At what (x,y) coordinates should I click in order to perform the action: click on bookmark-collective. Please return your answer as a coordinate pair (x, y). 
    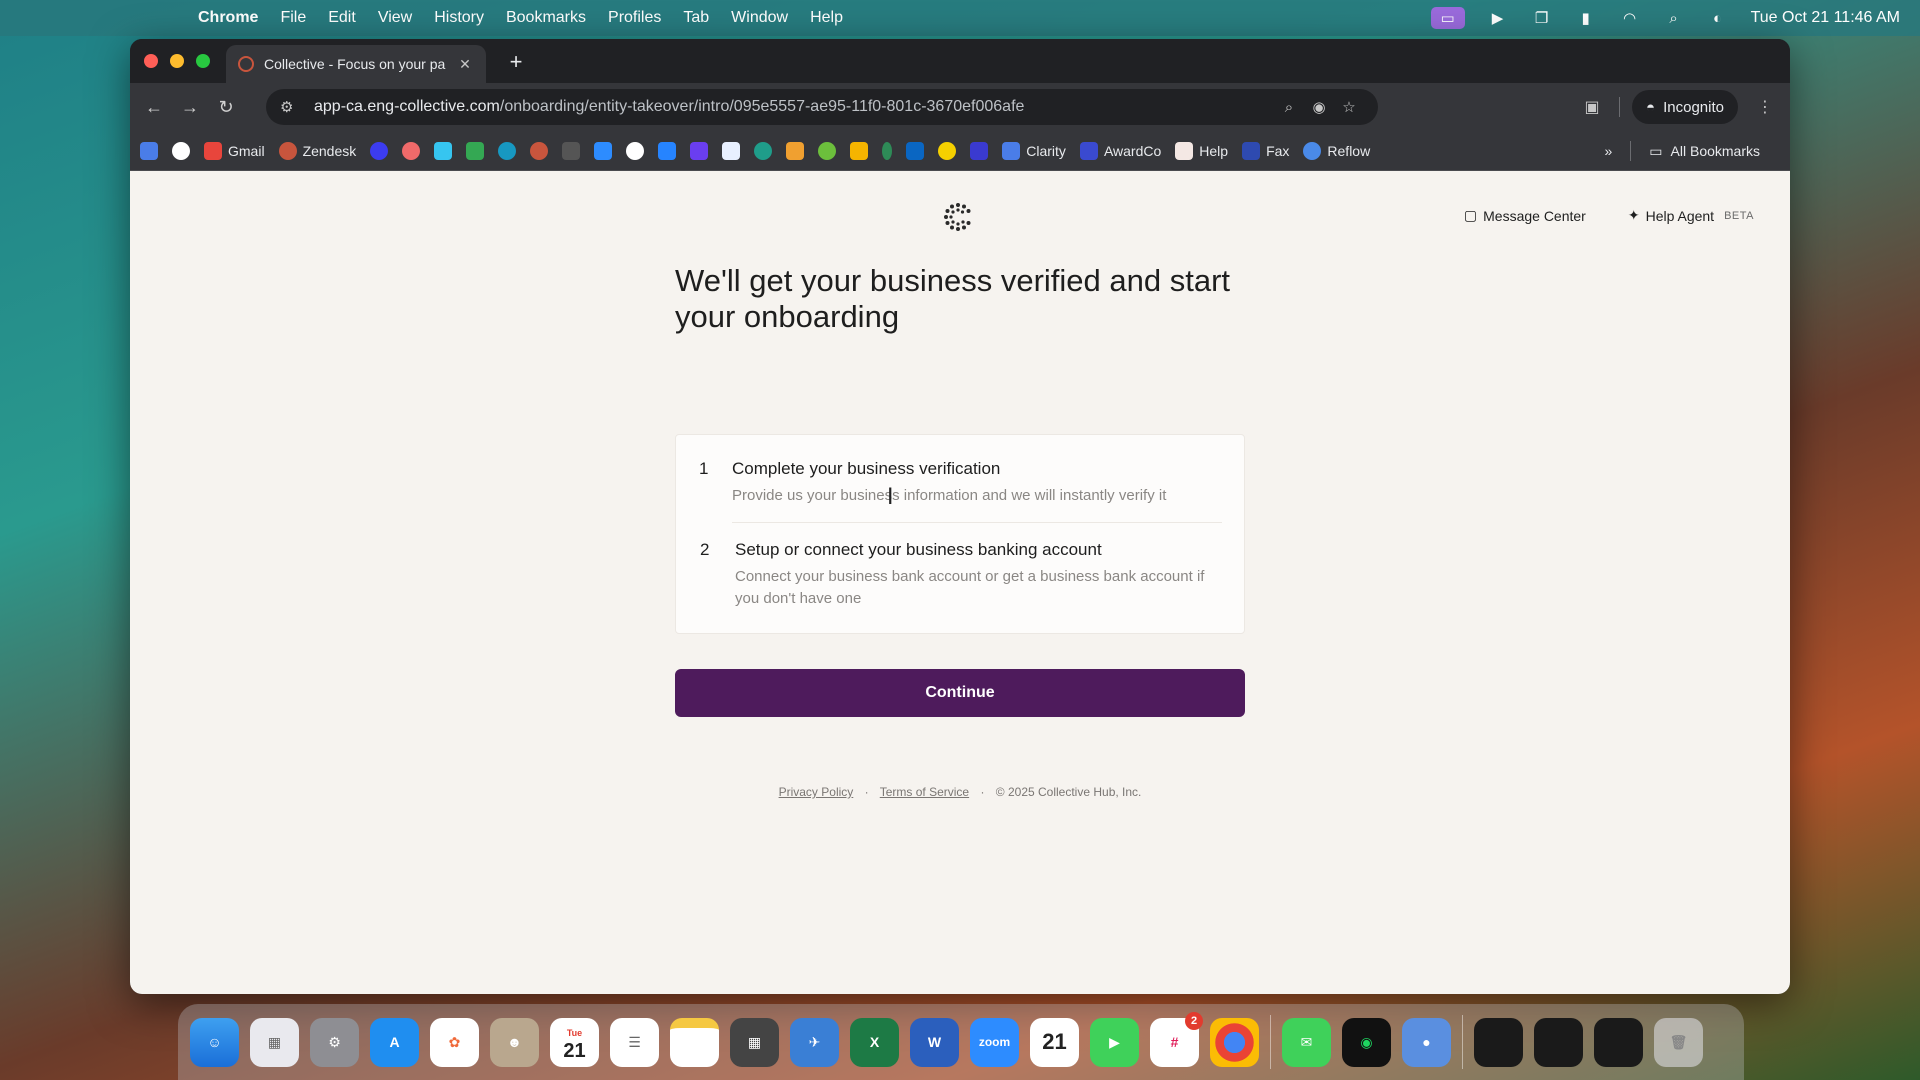
    Looking at the image, I should click on (539, 150).